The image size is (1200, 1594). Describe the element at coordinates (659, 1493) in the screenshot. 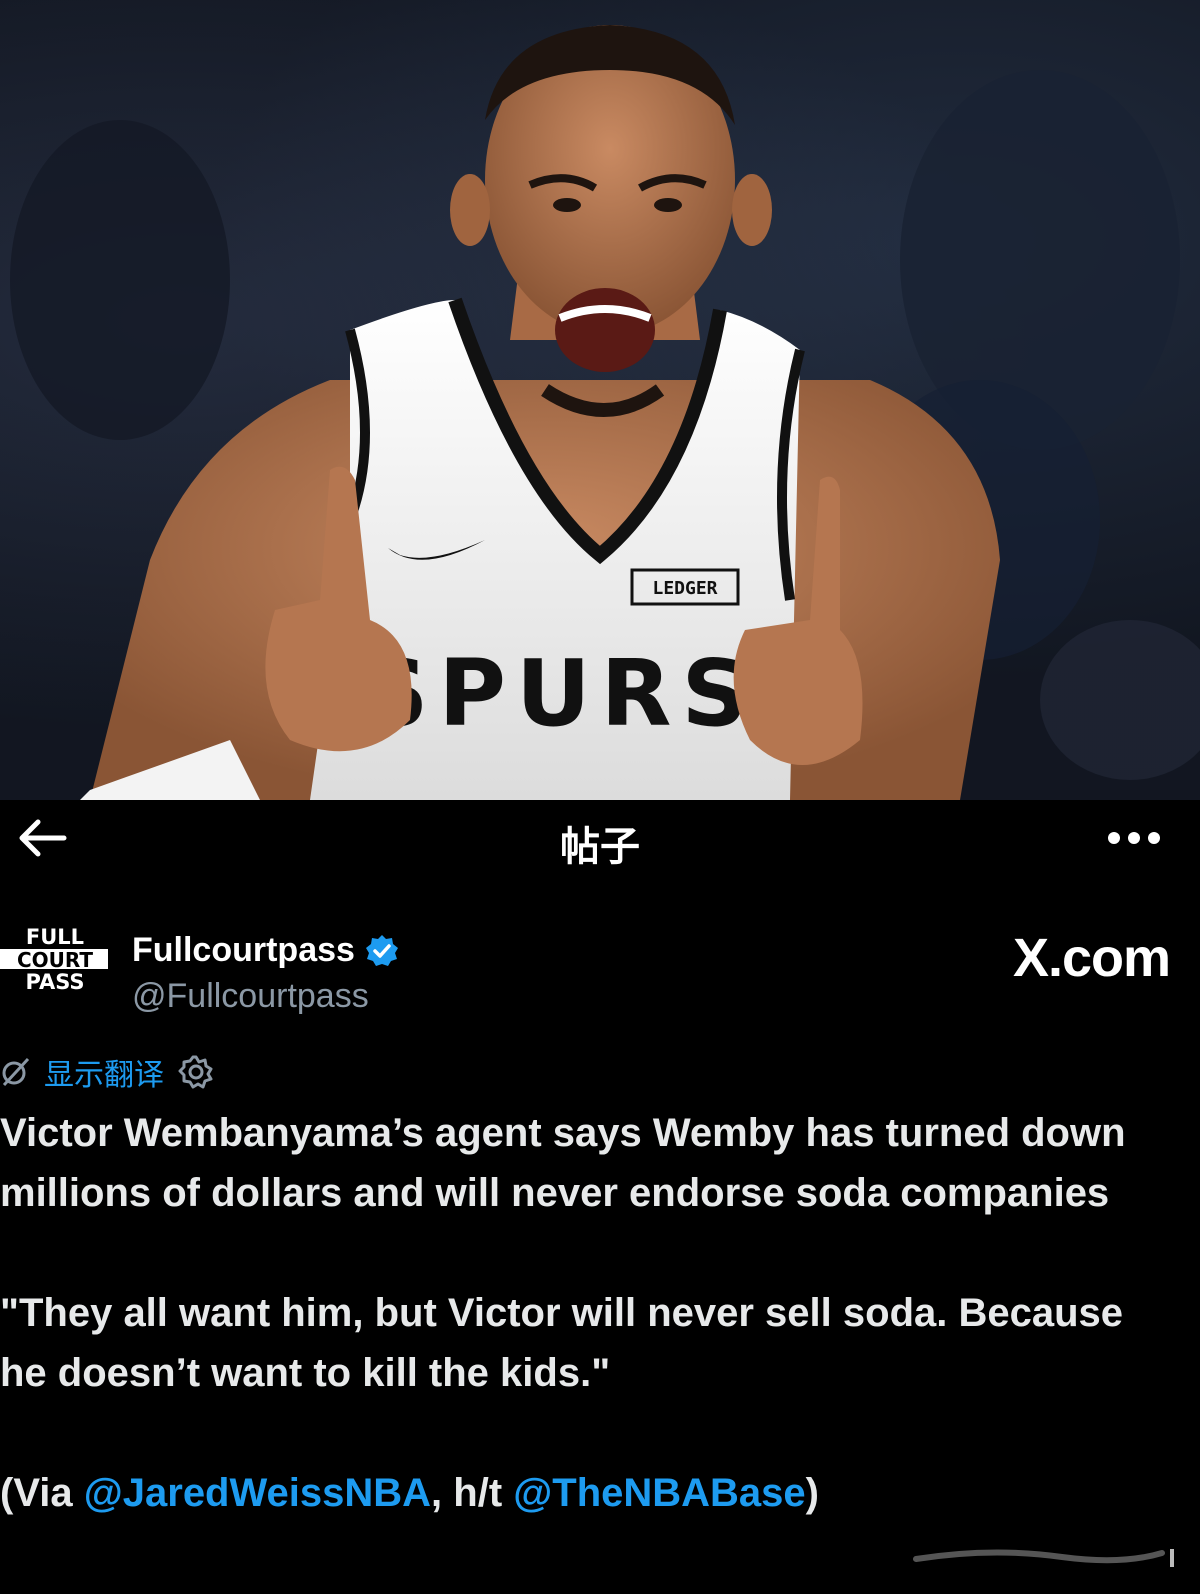

I see `mention-thenbabase: @TheNBABase` at that location.